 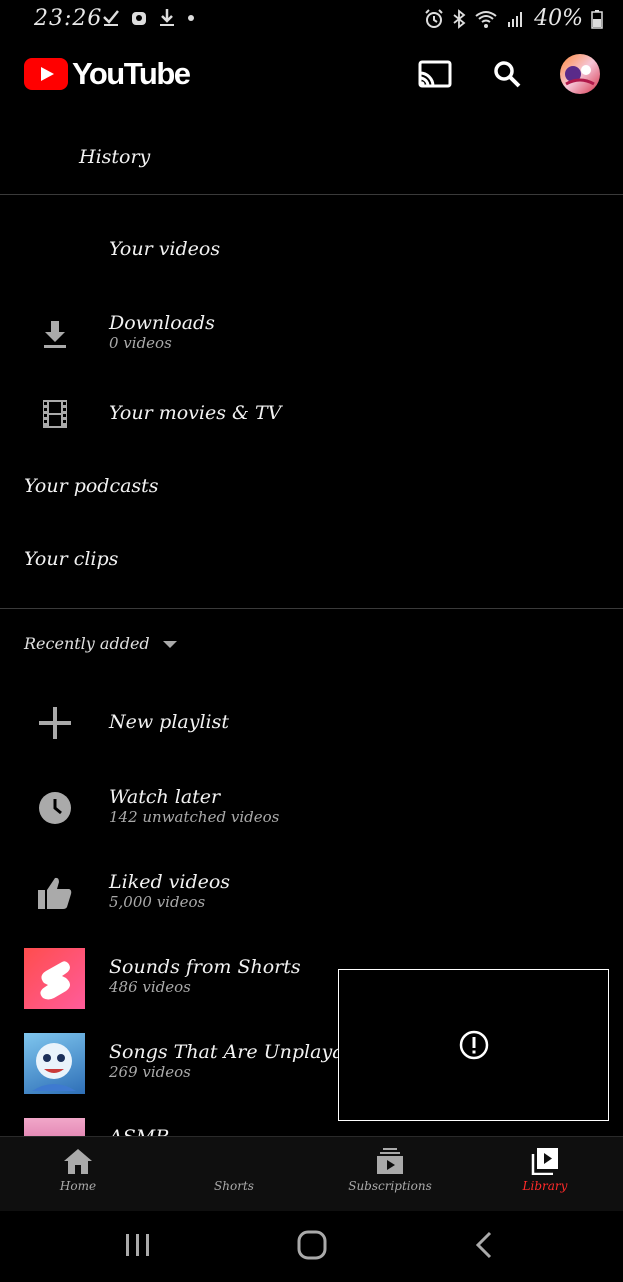 I want to click on downloads-link: Downloads 0 videos, so click(x=162, y=332).